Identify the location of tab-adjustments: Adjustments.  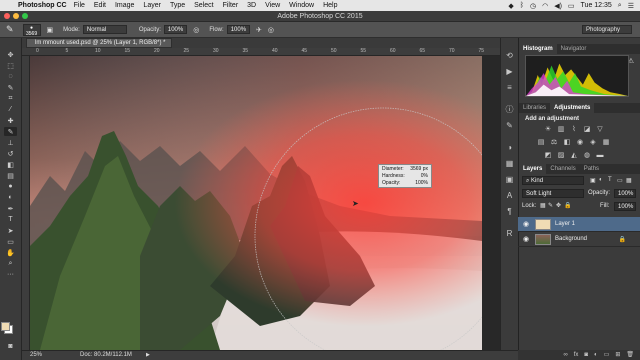
(572, 108).